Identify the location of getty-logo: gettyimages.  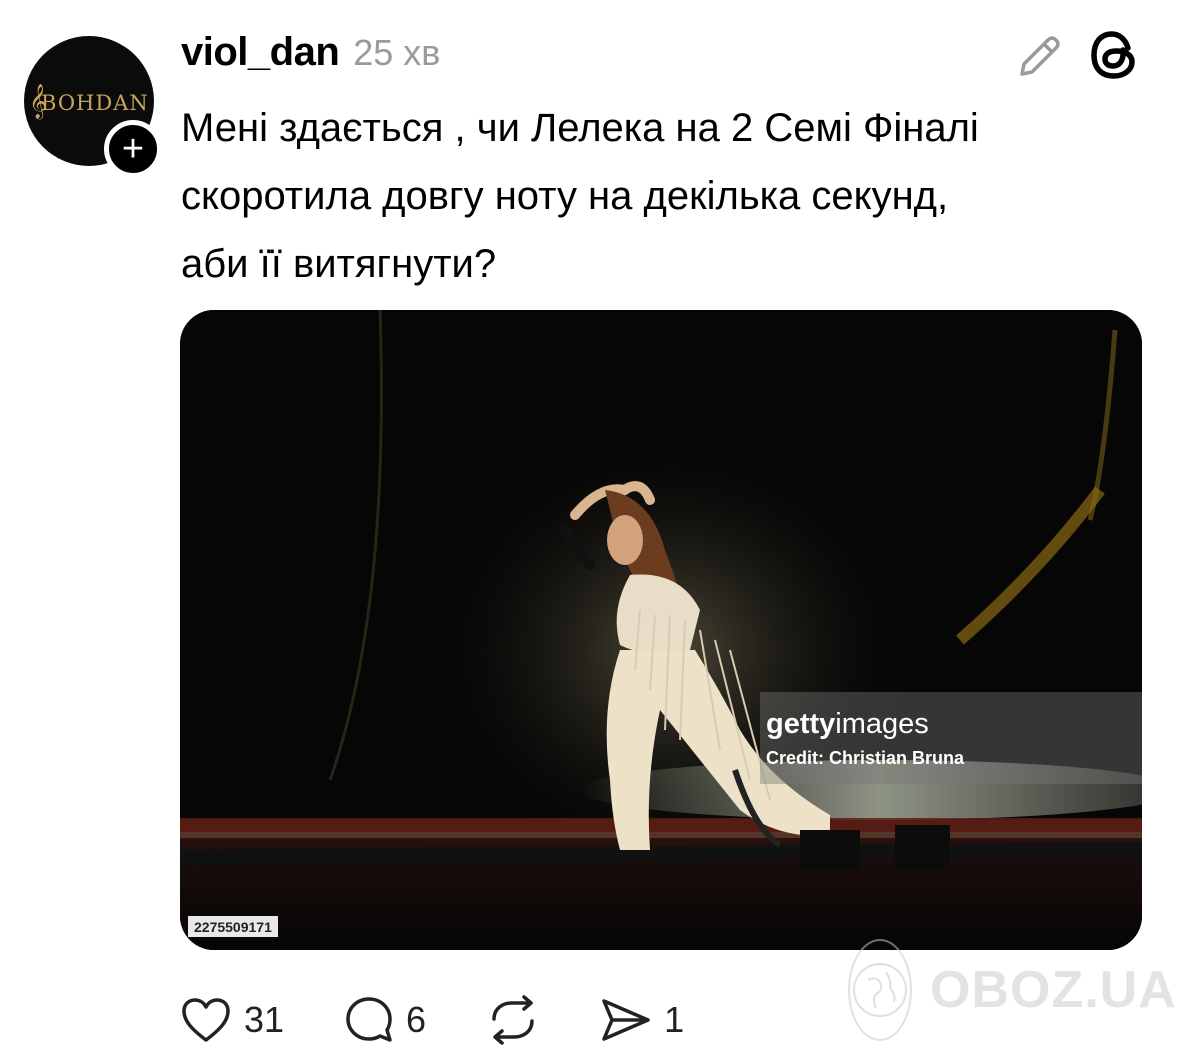
(847, 724).